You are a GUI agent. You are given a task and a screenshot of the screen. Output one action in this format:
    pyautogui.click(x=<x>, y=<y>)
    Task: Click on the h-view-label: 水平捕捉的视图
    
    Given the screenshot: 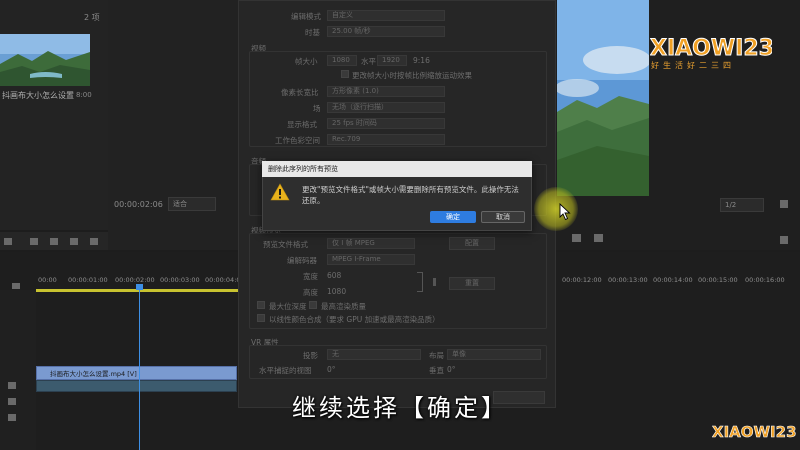 What is the action you would take?
    pyautogui.click(x=285, y=370)
    